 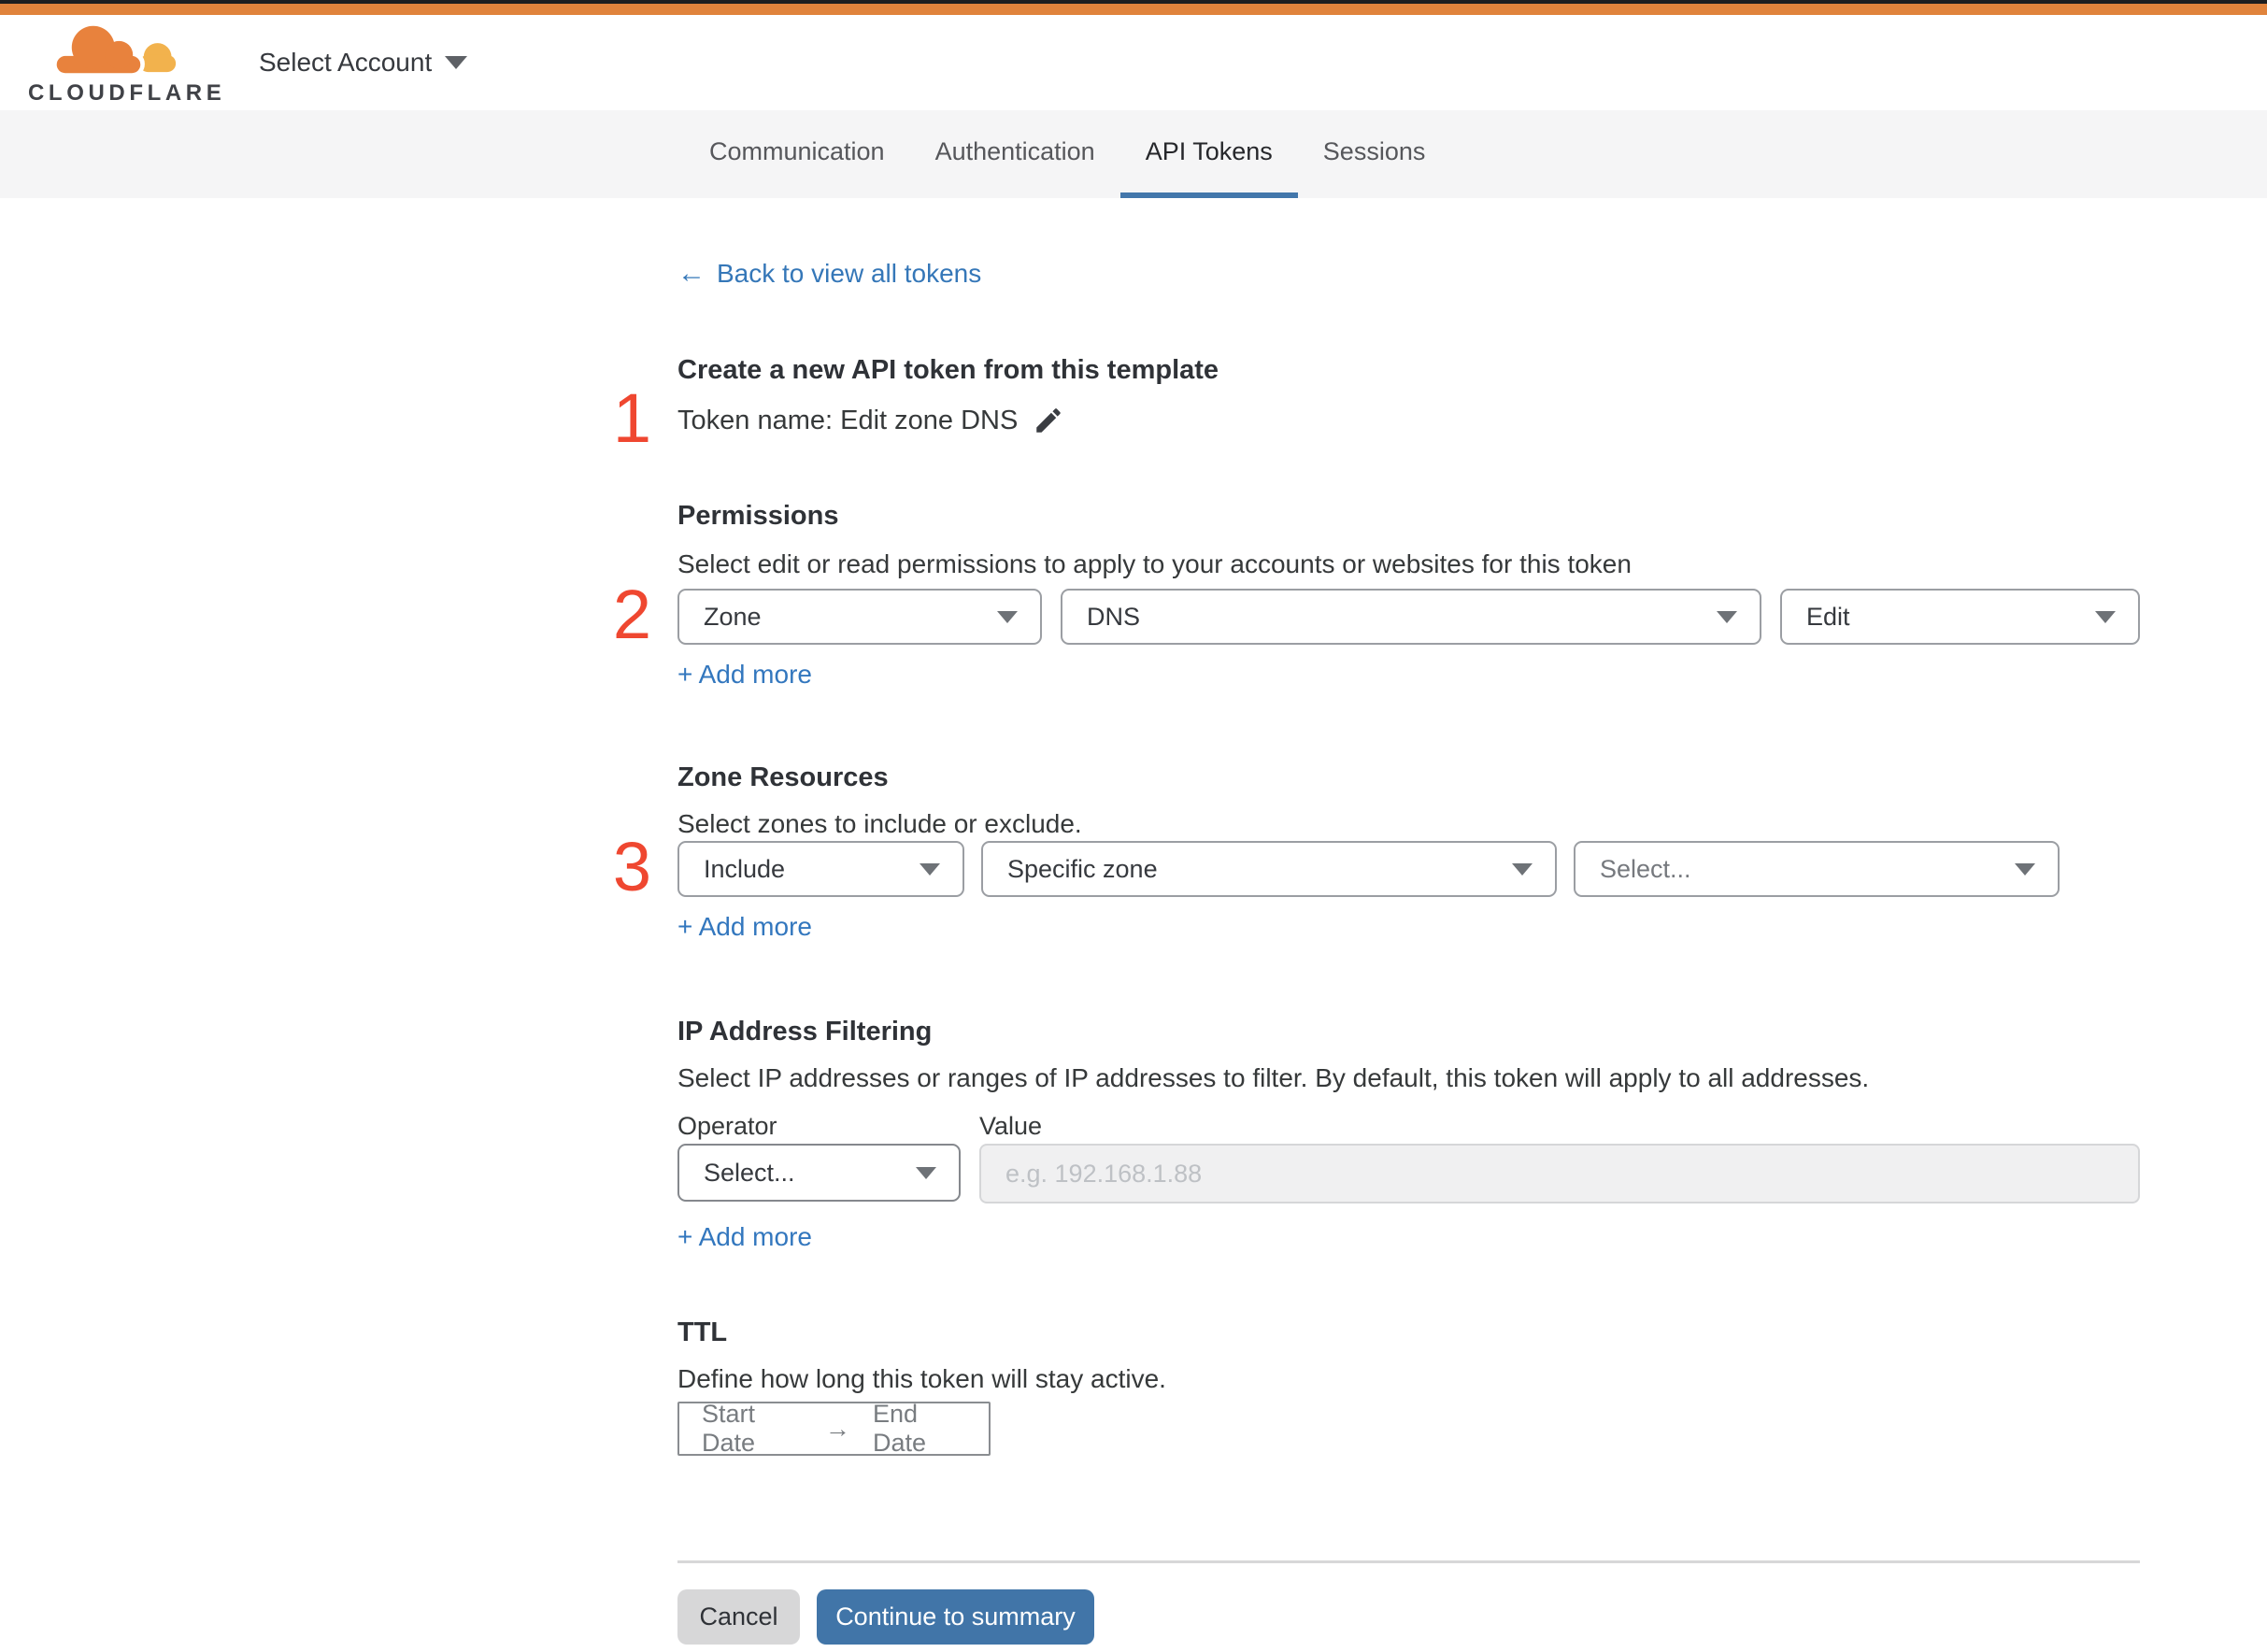 What do you see at coordinates (115, 49) in the screenshot?
I see `cloudflare-cloud-icon` at bounding box center [115, 49].